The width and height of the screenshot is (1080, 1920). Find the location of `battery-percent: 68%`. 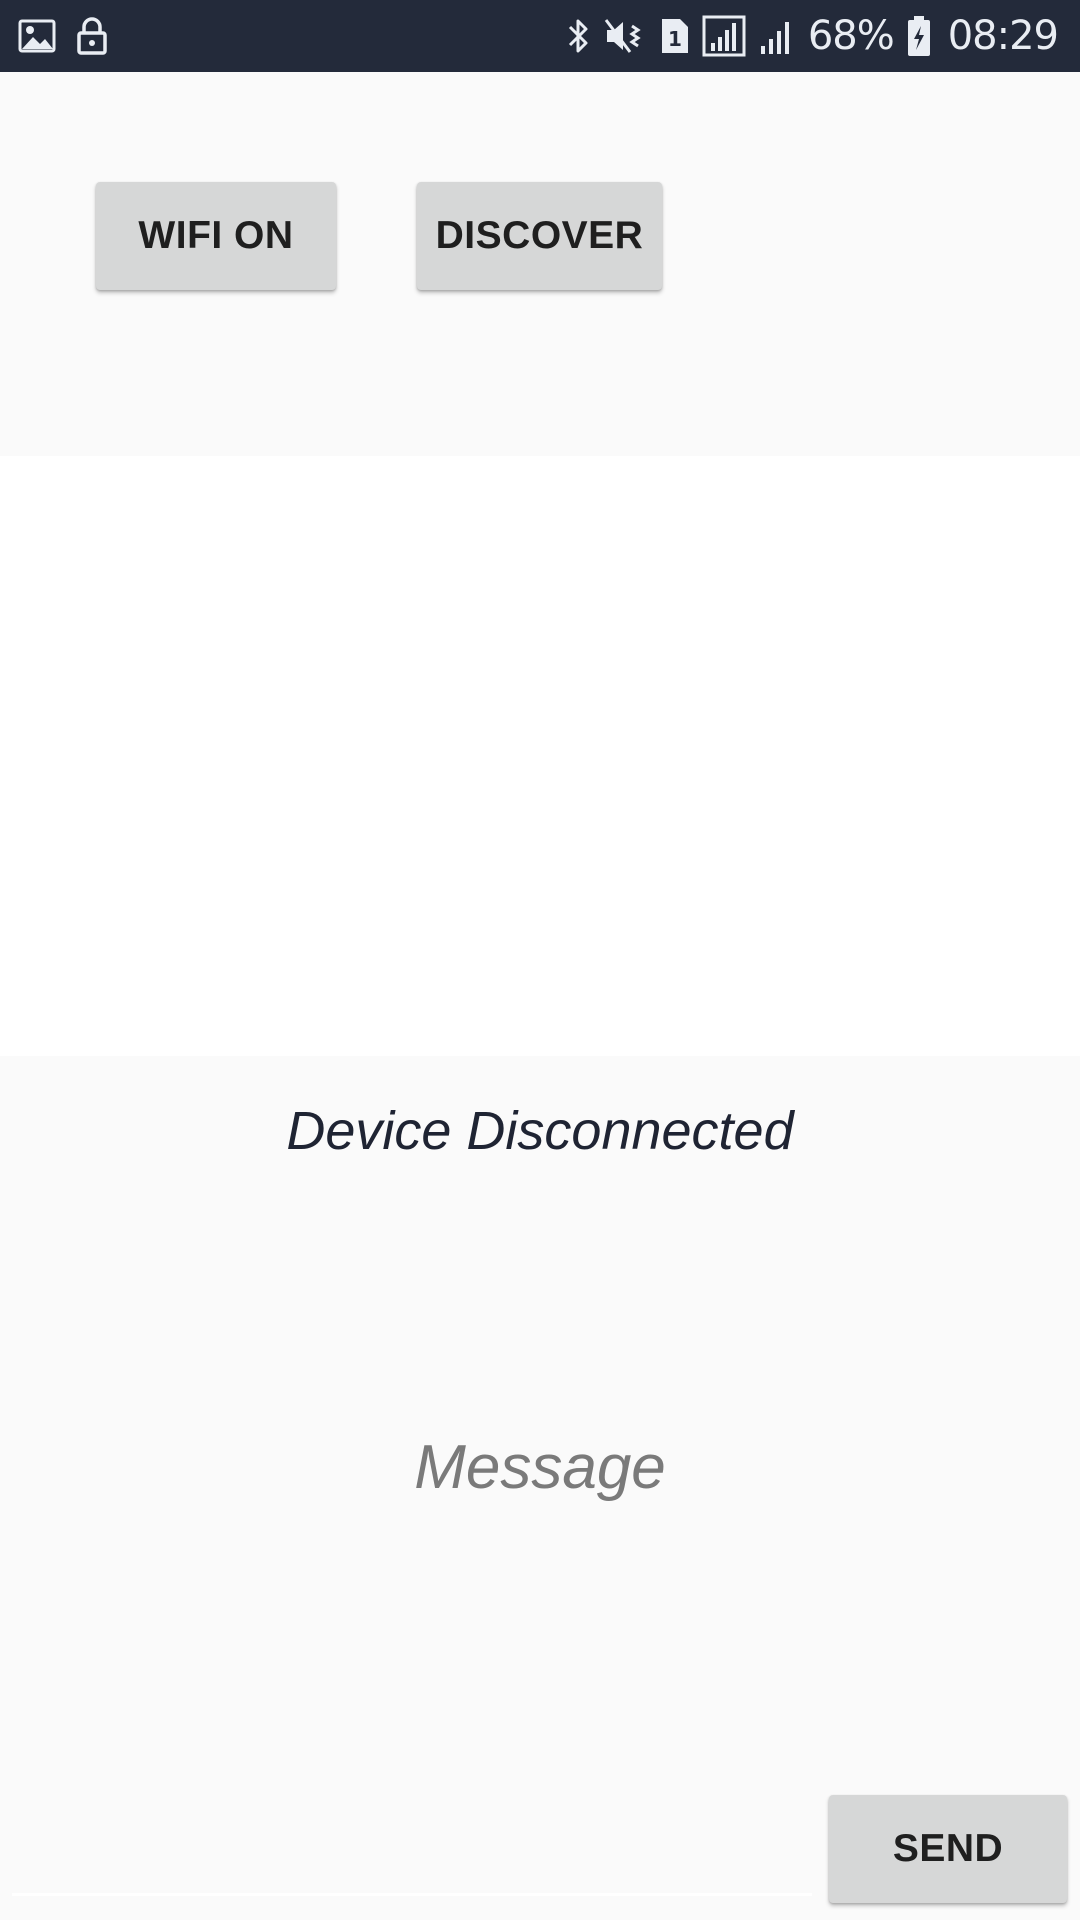

battery-percent: 68% is located at coordinates (851, 36).